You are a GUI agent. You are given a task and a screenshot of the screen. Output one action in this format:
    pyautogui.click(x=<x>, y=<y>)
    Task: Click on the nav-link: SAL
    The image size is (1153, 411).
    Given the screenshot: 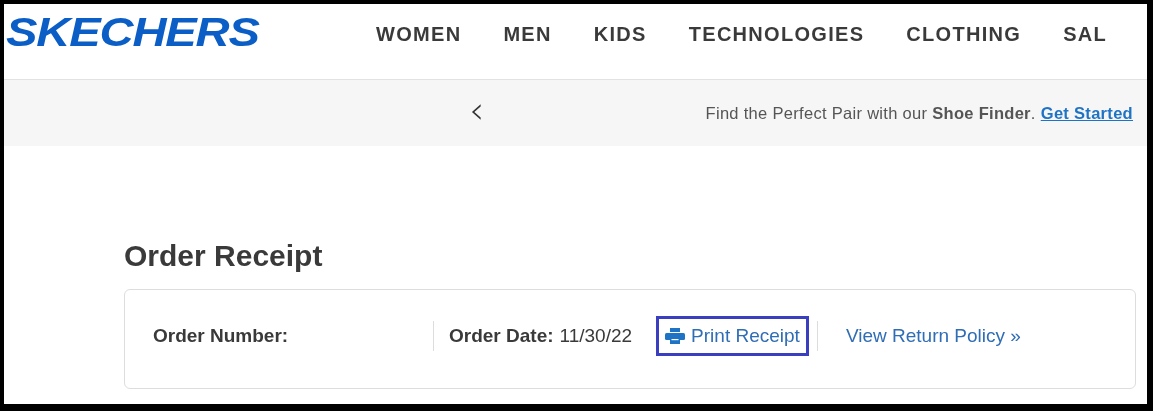 What is the action you would take?
    pyautogui.click(x=1085, y=34)
    